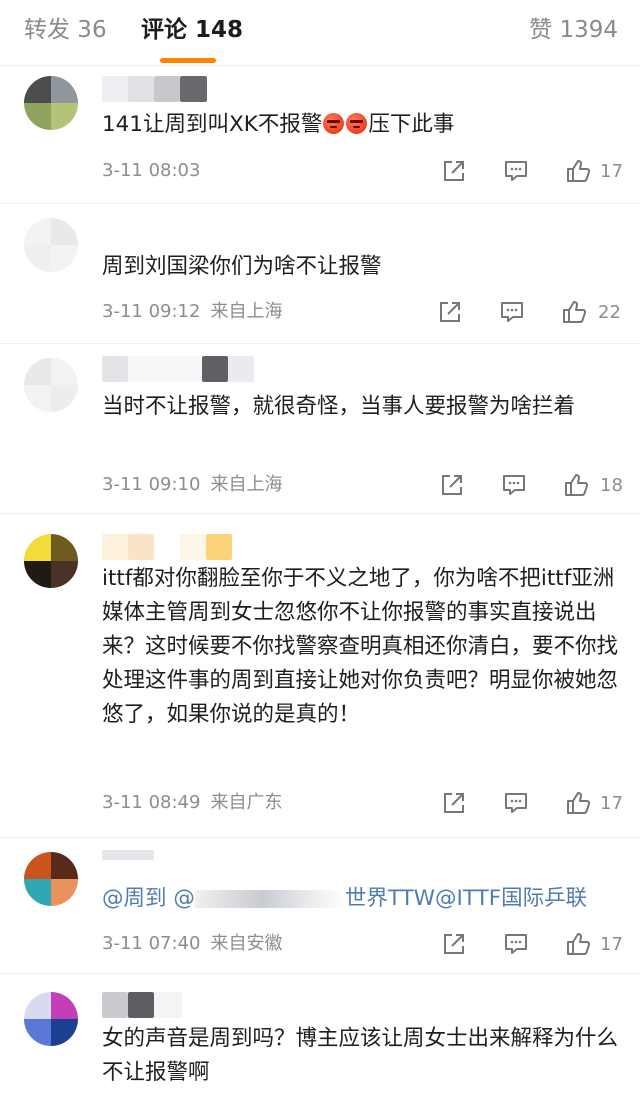  What do you see at coordinates (151, 311) in the screenshot?
I see `comment-time: 3-11 09:12` at bounding box center [151, 311].